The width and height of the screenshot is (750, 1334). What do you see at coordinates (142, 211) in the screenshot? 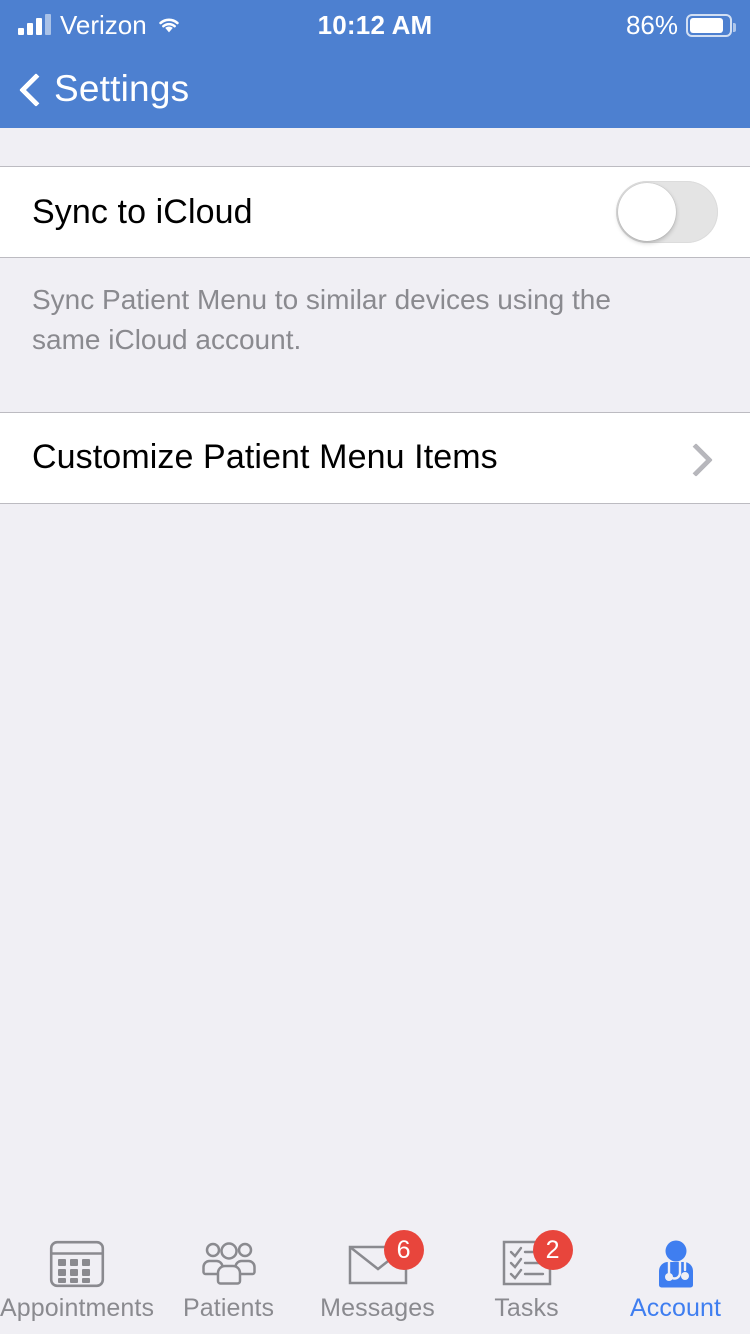
I see `sync-to-icloud-label: Sync to iCloud` at bounding box center [142, 211].